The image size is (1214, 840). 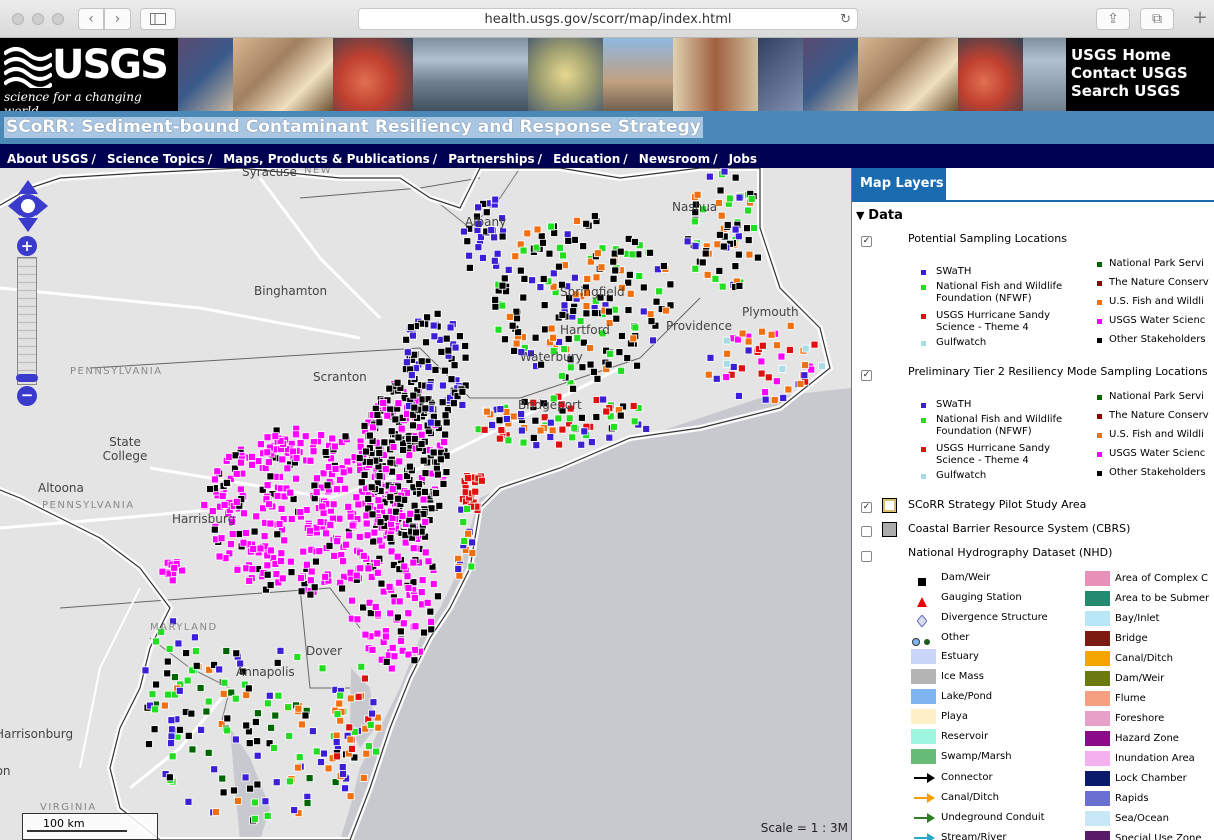 What do you see at coordinates (156, 159) in the screenshot?
I see `nav-science-topics: Science Topics` at bounding box center [156, 159].